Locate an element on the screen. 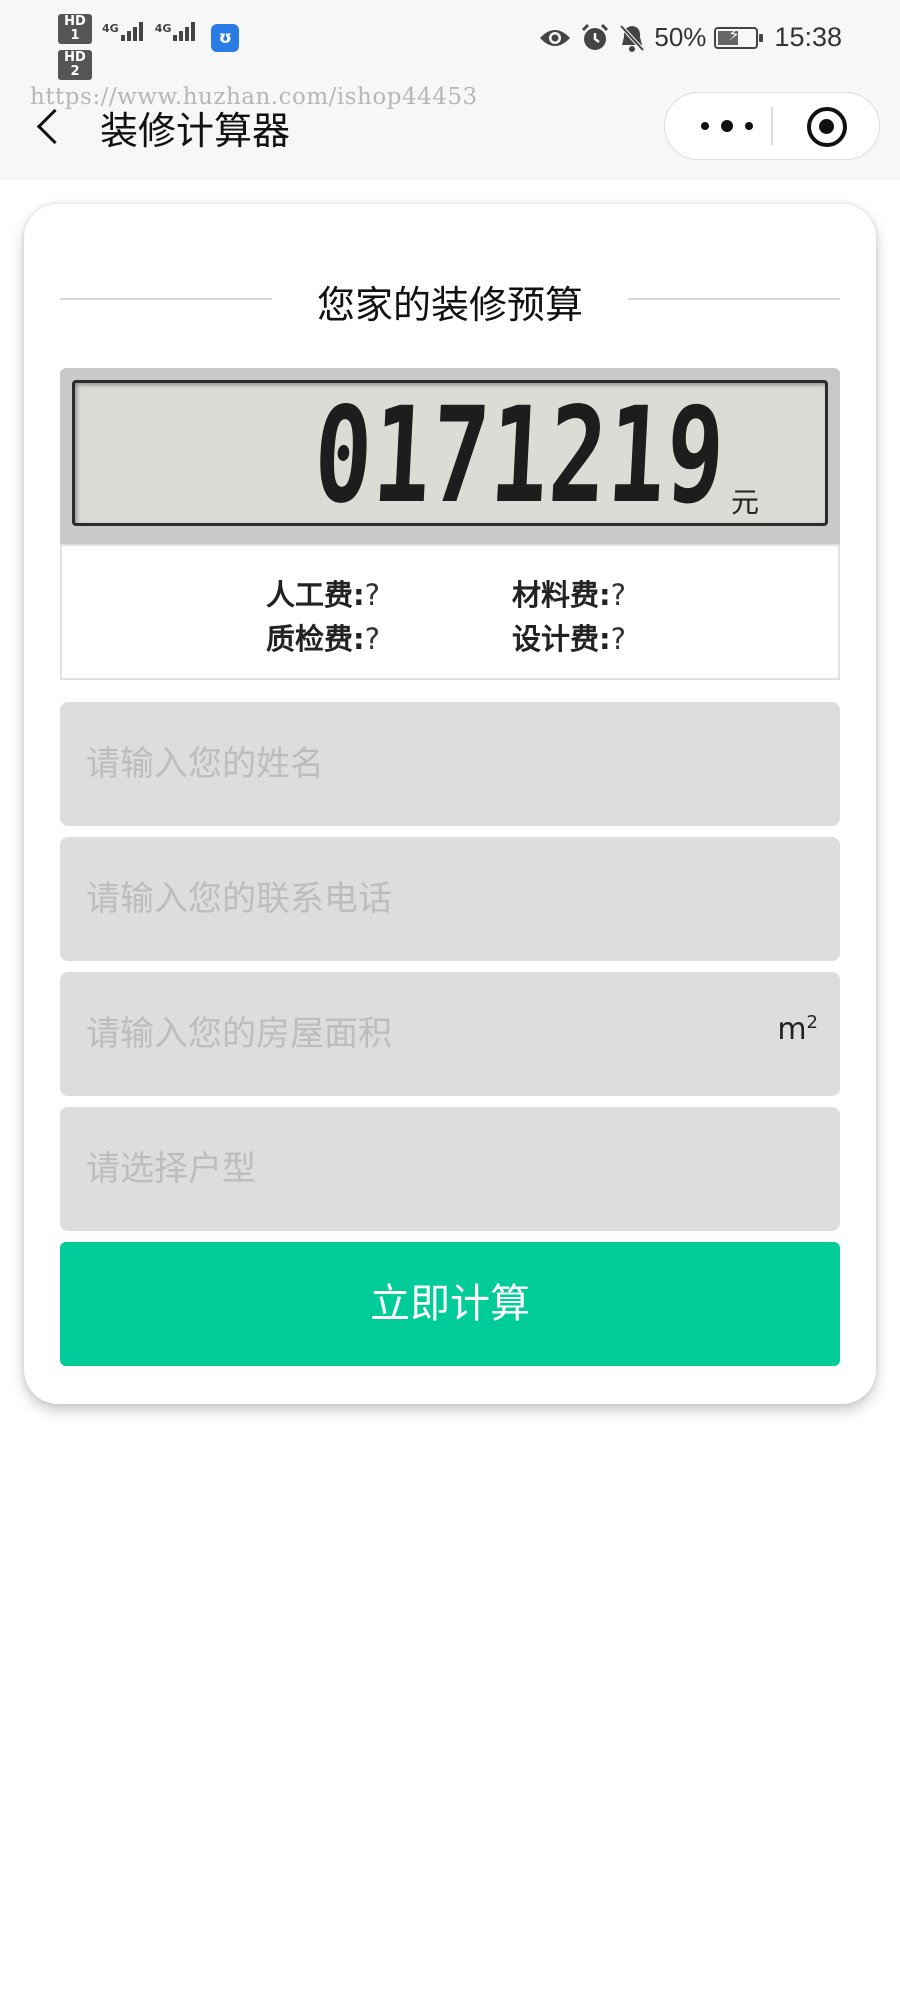  area-input is located at coordinates (426, 1034).